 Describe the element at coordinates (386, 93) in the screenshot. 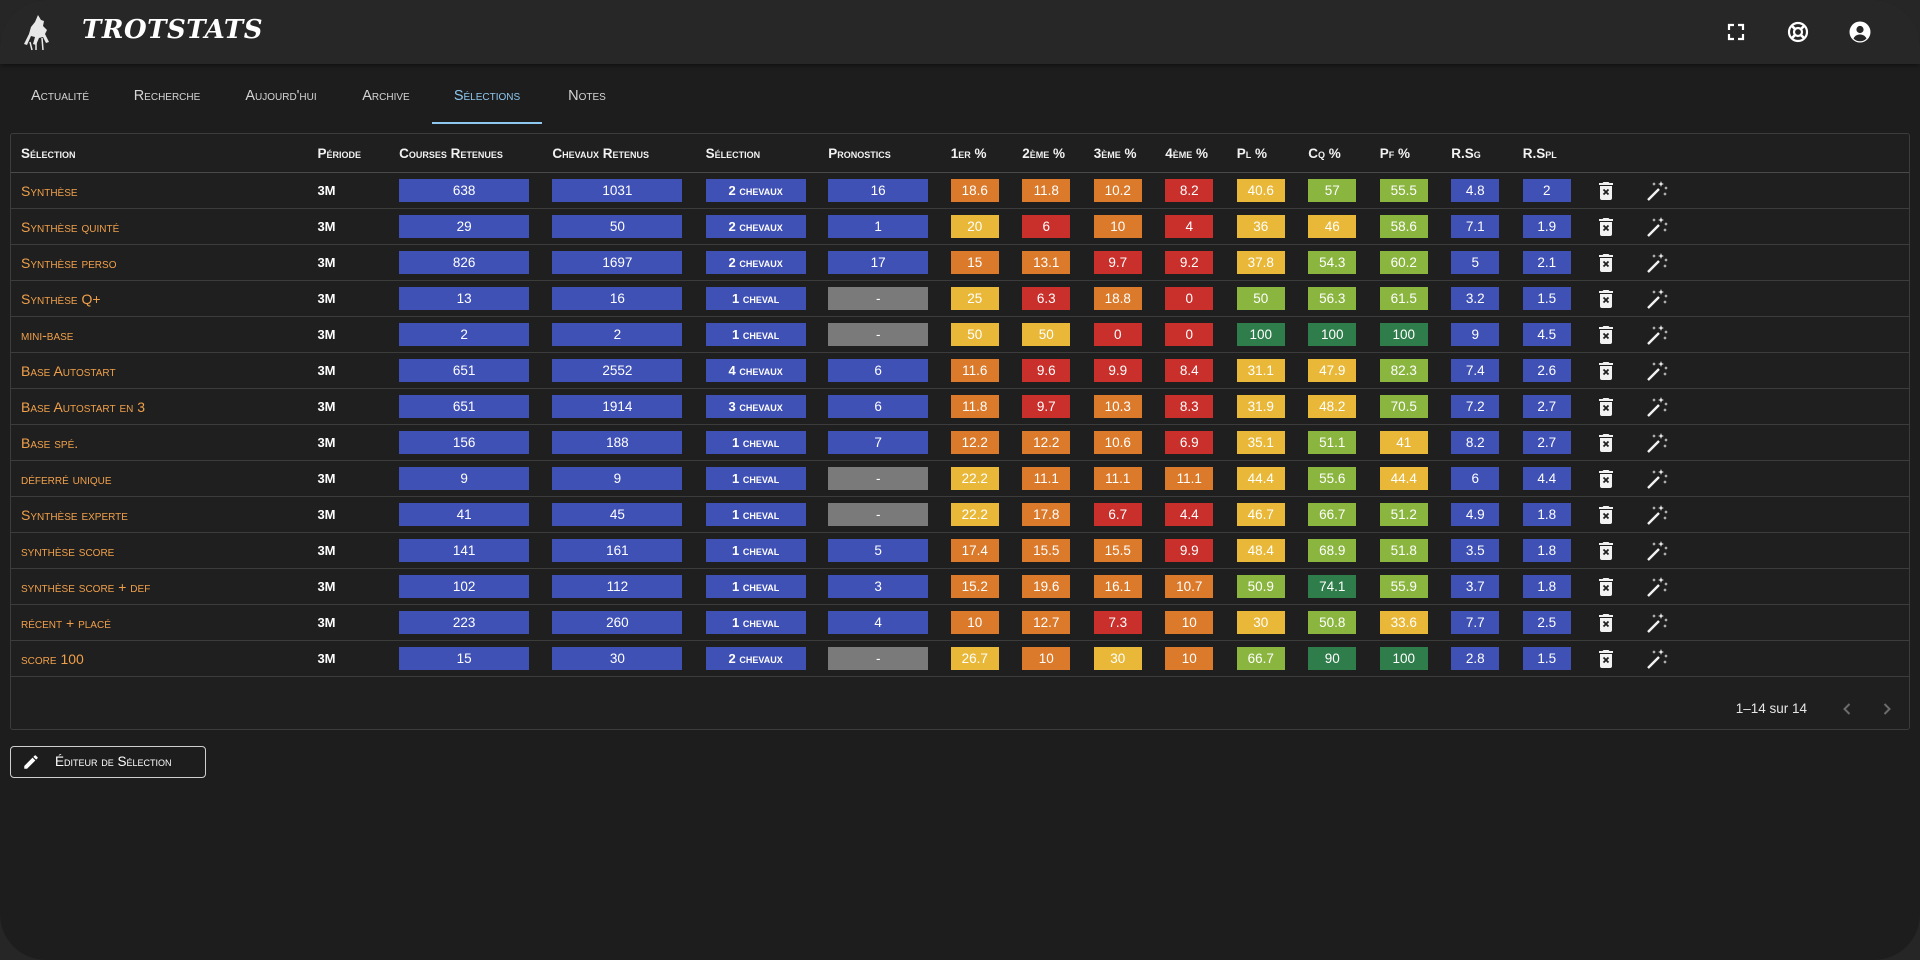

I see `tab-archive: Archive` at that location.